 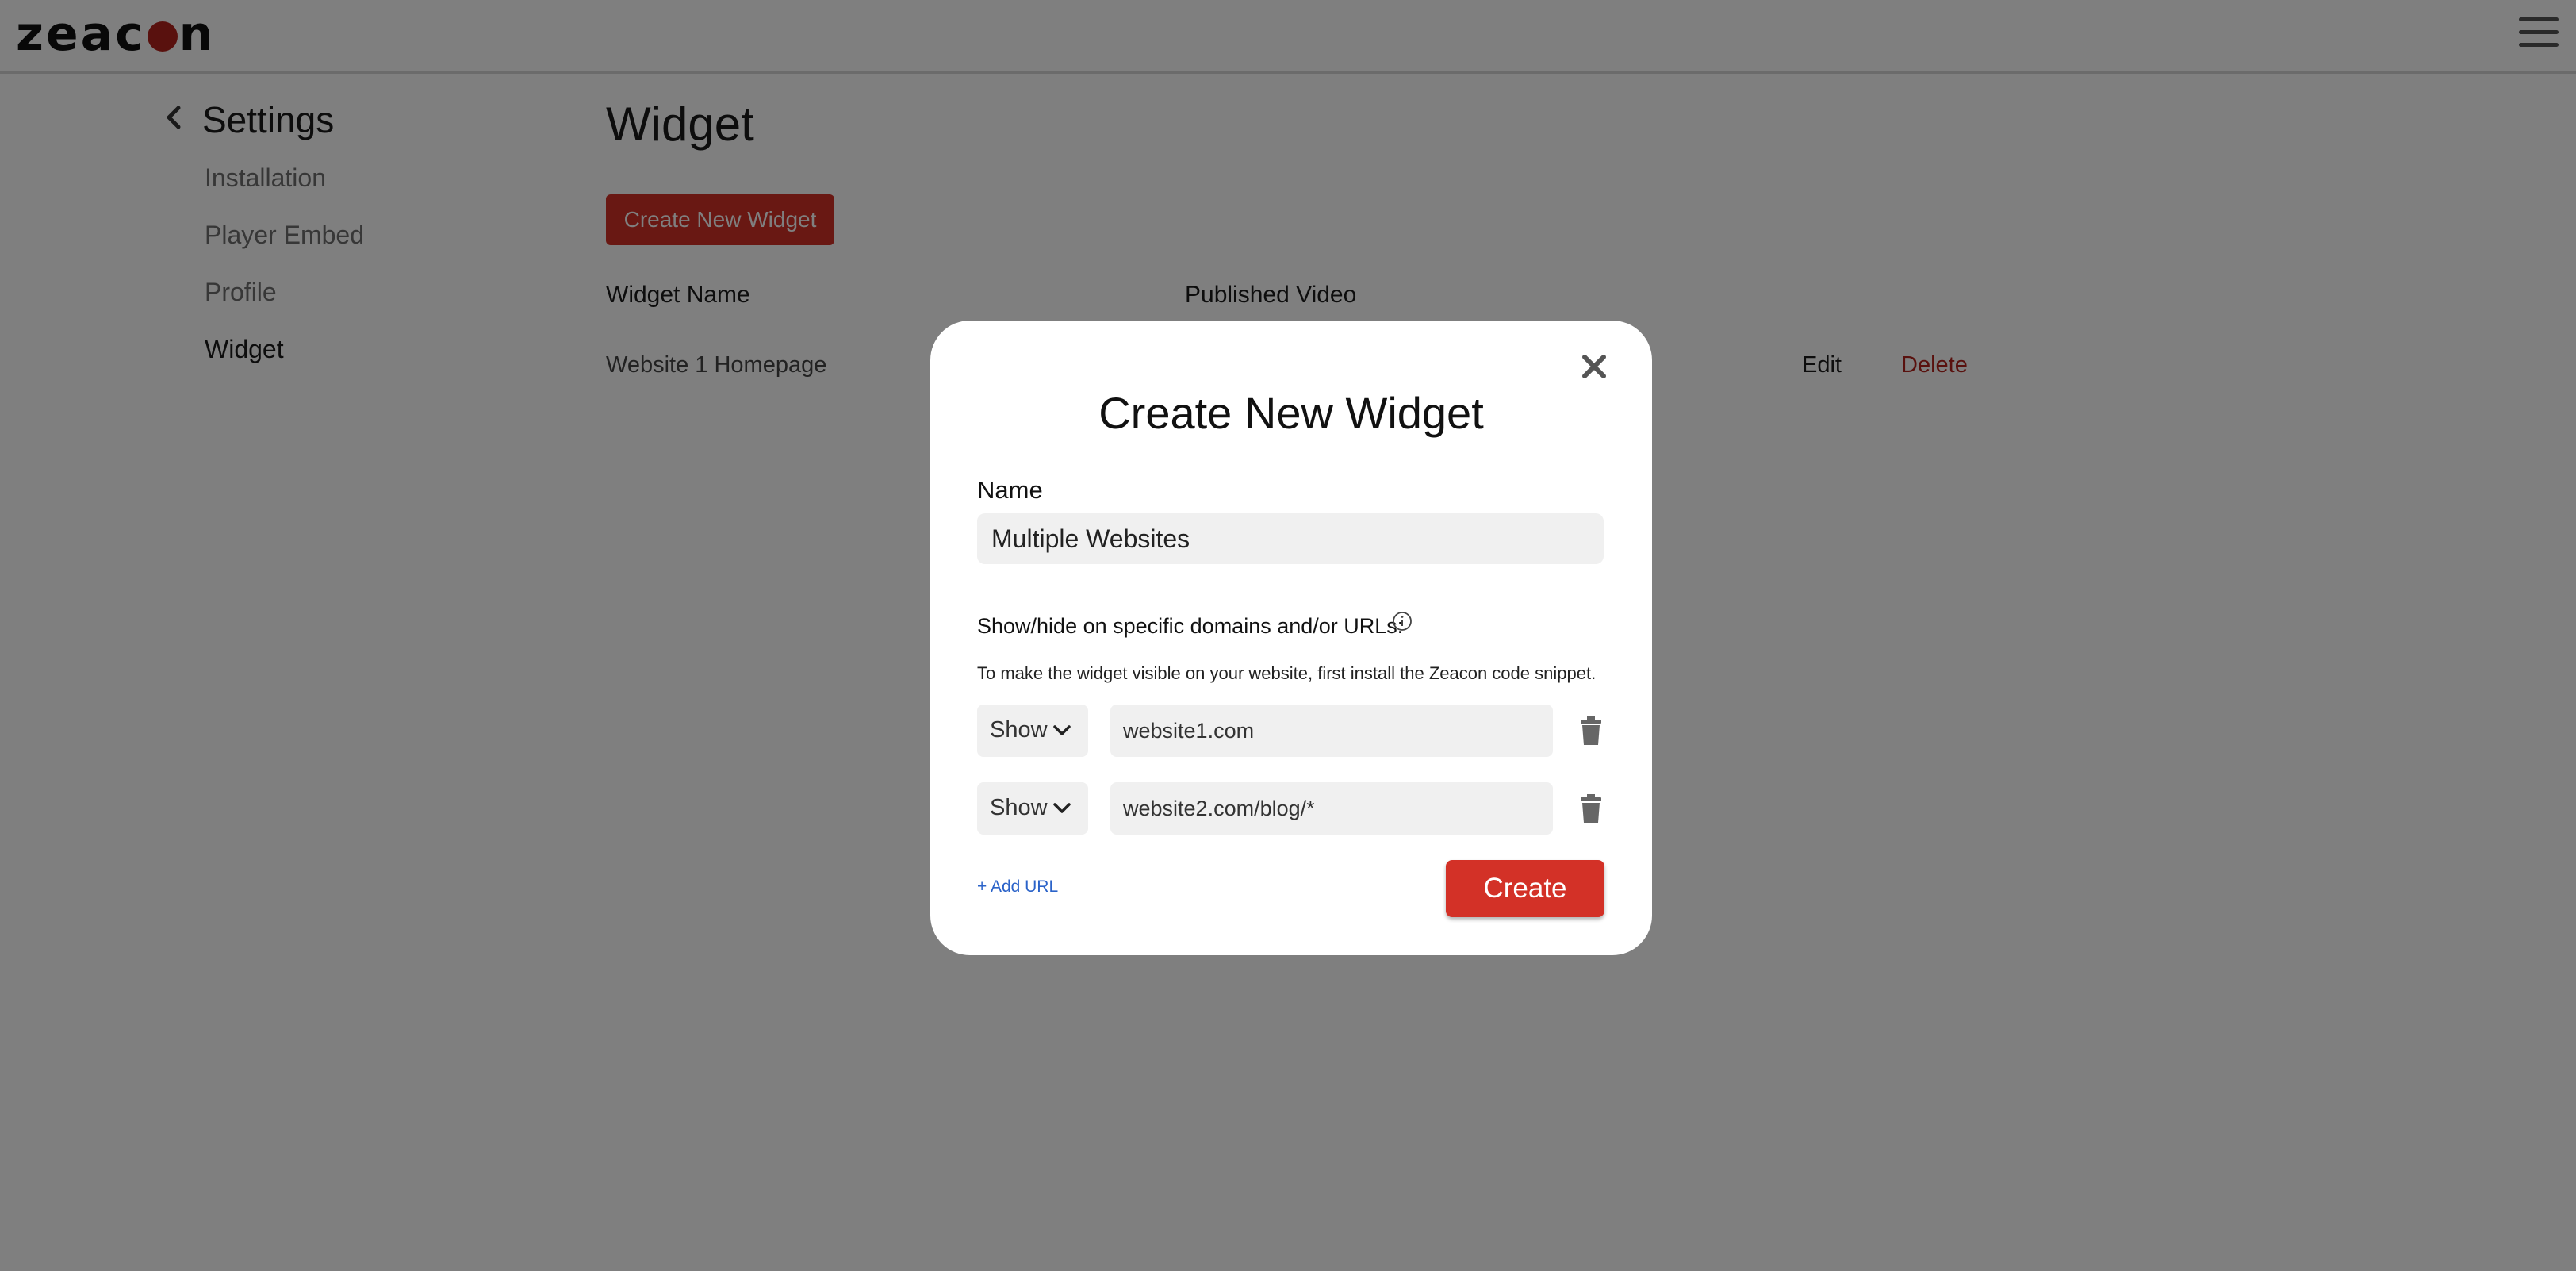 I want to click on add-url-link: + Add URL, so click(x=1018, y=887).